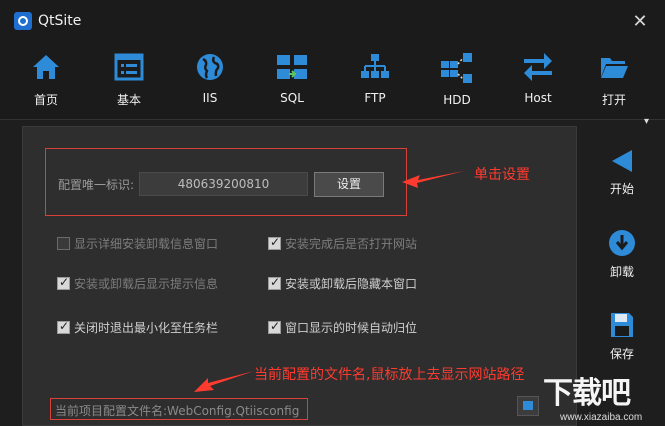 Image resolution: width=665 pixels, height=426 pixels. I want to click on download-circle-icon, so click(622, 243).